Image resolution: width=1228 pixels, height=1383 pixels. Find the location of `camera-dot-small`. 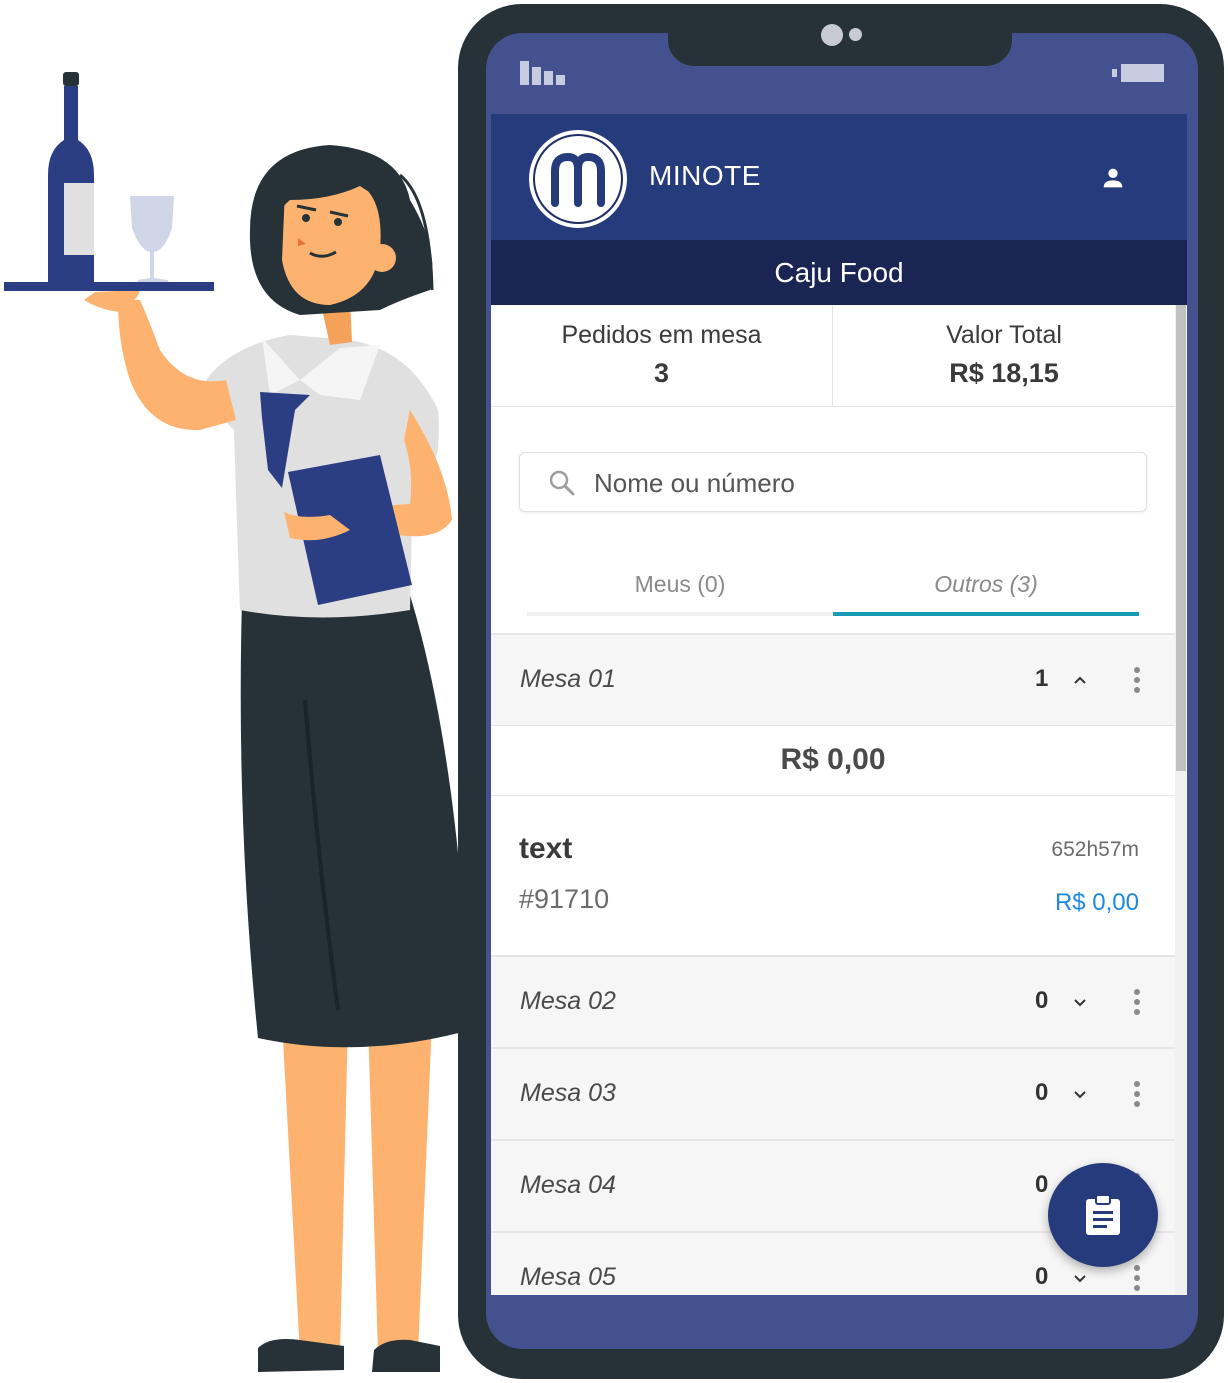

camera-dot-small is located at coordinates (855, 34).